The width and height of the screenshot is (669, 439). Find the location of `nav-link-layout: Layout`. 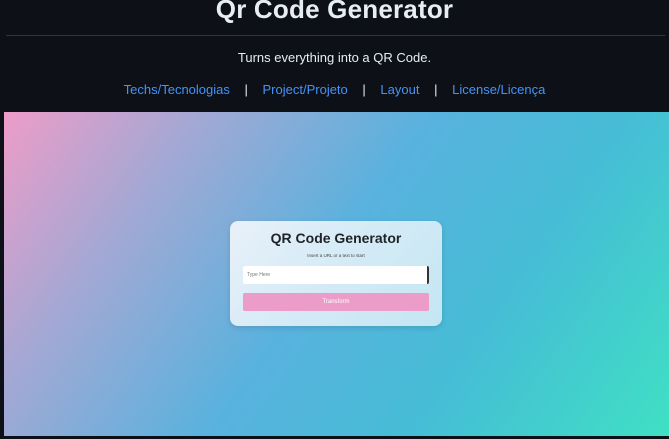

nav-link-layout: Layout is located at coordinates (399, 89).